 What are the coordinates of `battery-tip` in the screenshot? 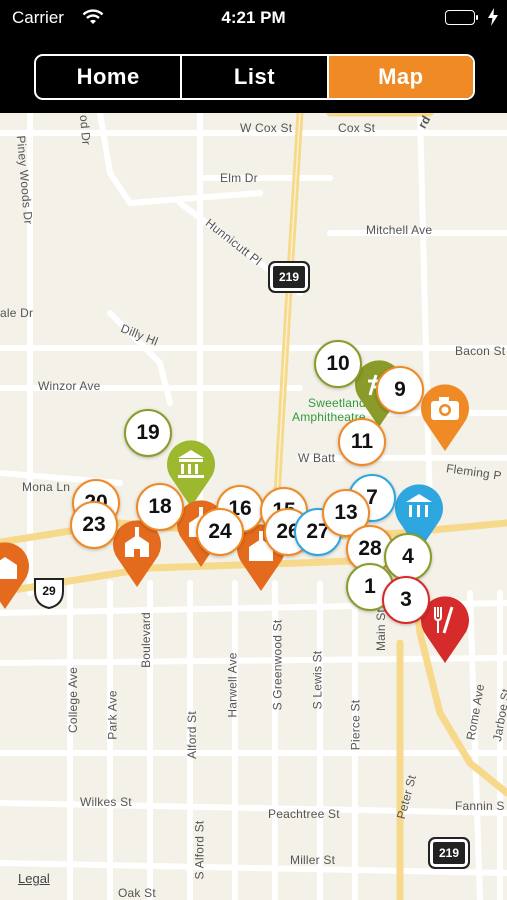 It's located at (477, 17).